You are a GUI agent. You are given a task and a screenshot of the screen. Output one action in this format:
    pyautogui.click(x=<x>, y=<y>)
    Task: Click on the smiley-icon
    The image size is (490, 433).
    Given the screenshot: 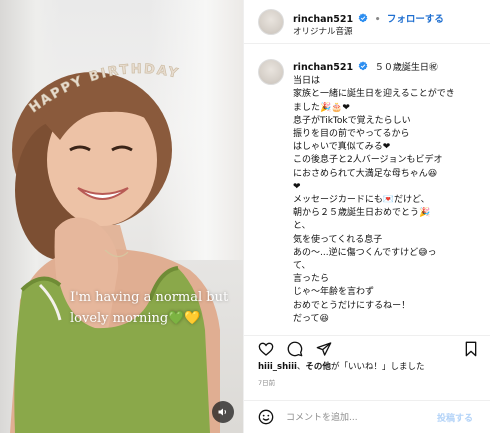 What is the action you would take?
    pyautogui.click(x=266, y=417)
    